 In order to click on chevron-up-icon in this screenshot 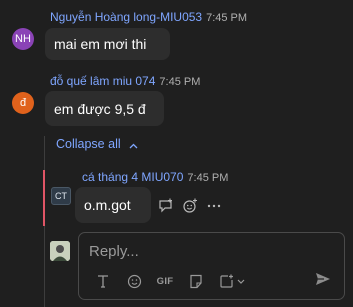, I will do `click(133, 145)`.